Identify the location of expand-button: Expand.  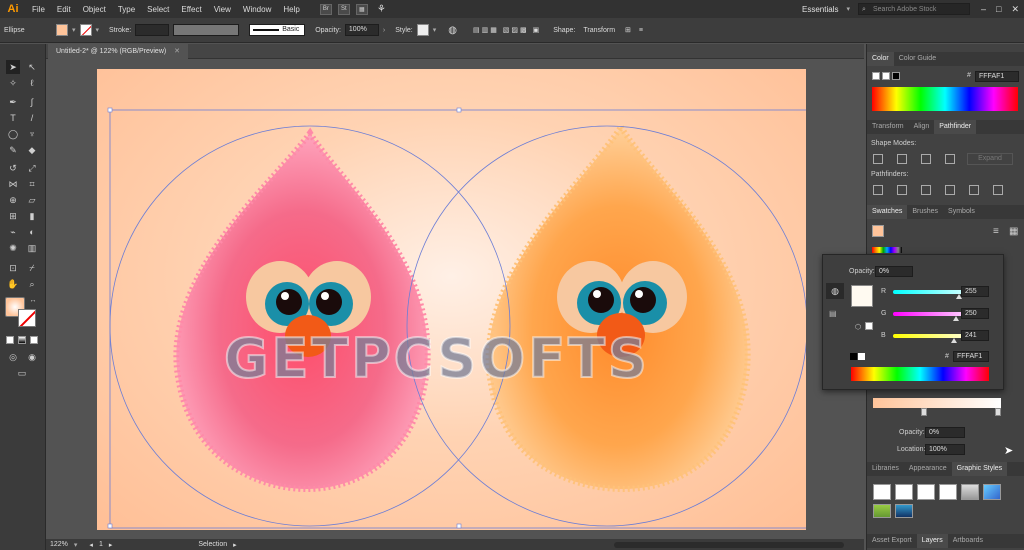
(990, 159).